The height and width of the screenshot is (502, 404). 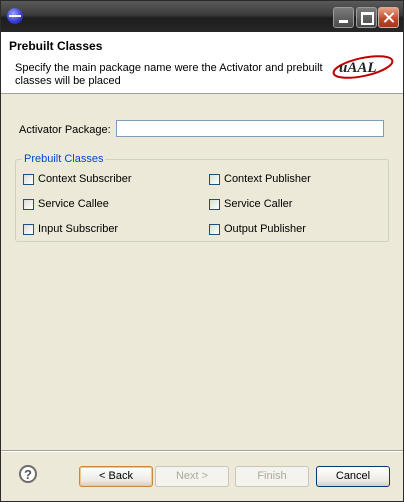 I want to click on checkbox-service-caller: Service Caller, so click(x=250, y=204).